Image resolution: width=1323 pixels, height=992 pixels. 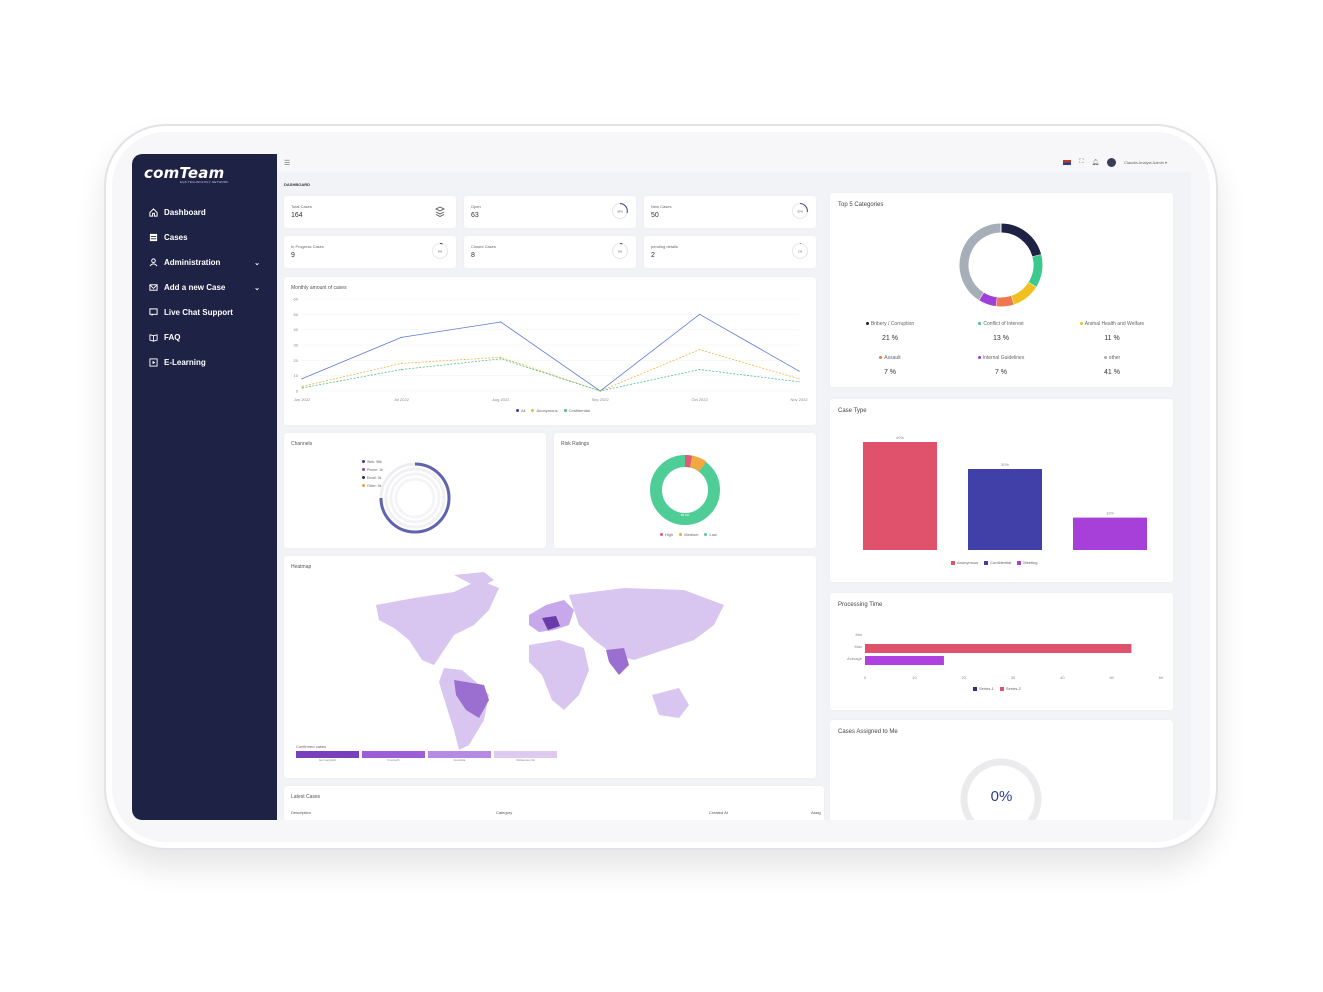 I want to click on sidebar-item-administration: Administration ⌄, so click(x=204, y=262).